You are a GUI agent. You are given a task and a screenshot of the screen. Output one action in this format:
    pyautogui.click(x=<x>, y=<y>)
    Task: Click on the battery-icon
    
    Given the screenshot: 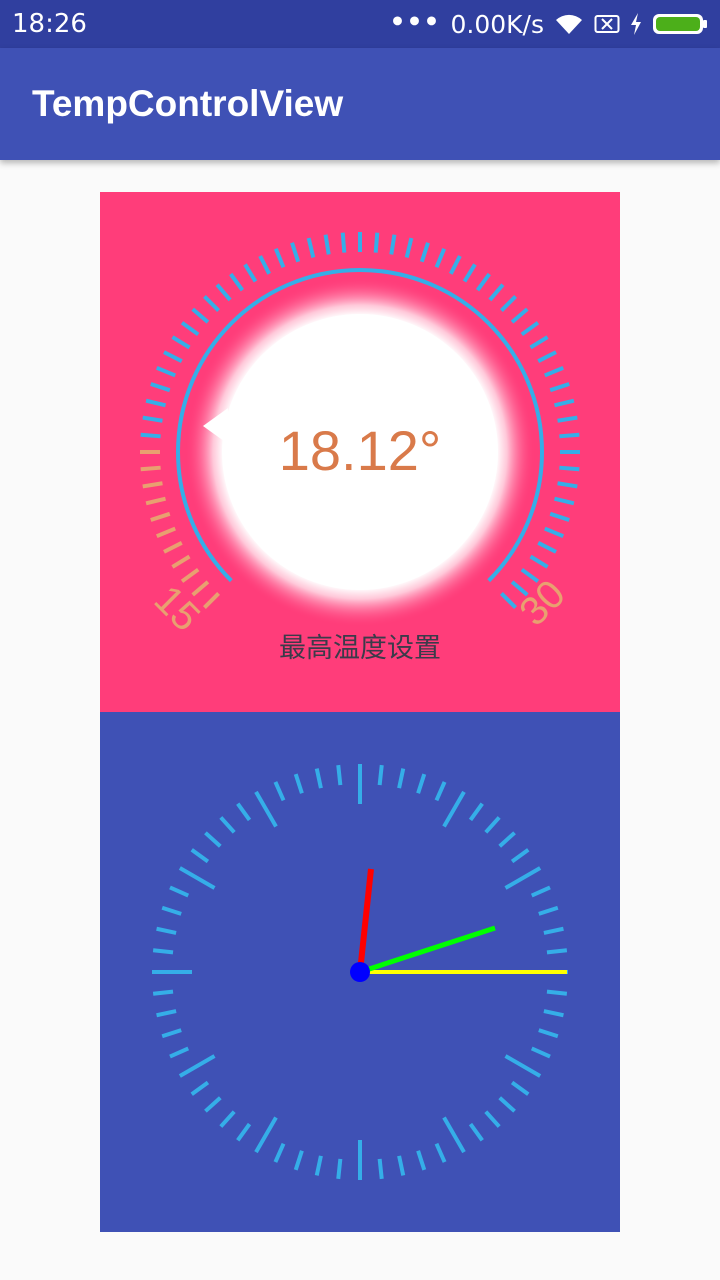 What is the action you would take?
    pyautogui.click(x=680, y=24)
    